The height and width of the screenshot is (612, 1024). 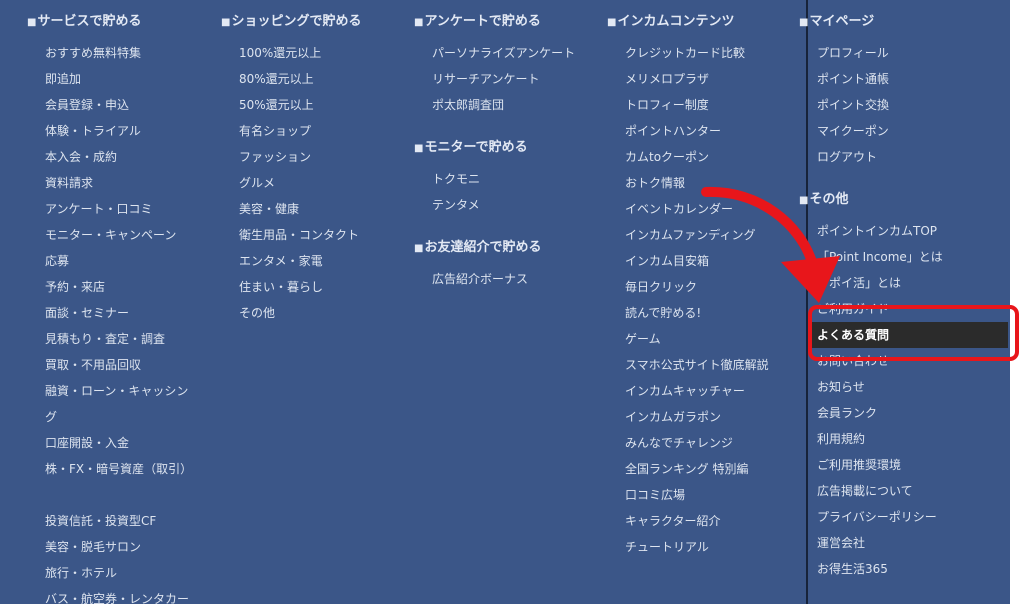 I want to click on footer-link: 面談・セミナー, so click(x=112, y=313).